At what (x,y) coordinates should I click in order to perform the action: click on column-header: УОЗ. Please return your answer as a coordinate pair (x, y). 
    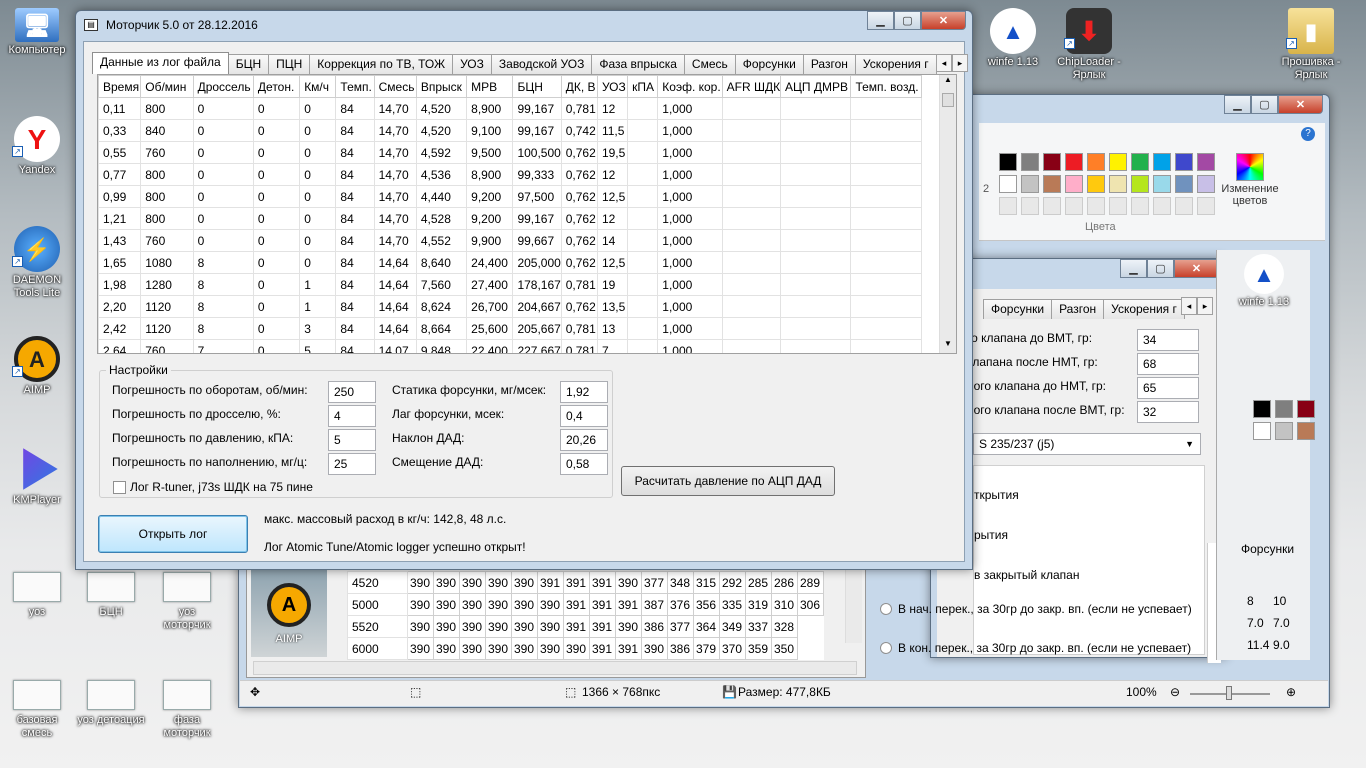
    Looking at the image, I should click on (612, 86).